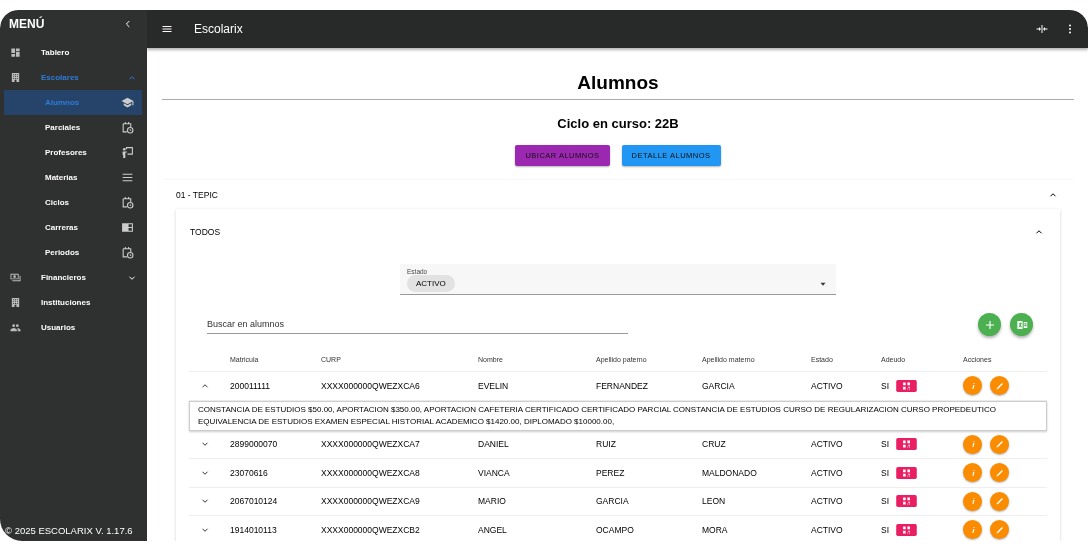 The width and height of the screenshot is (1088, 553). I want to click on dashboard-icon, so click(15, 52).